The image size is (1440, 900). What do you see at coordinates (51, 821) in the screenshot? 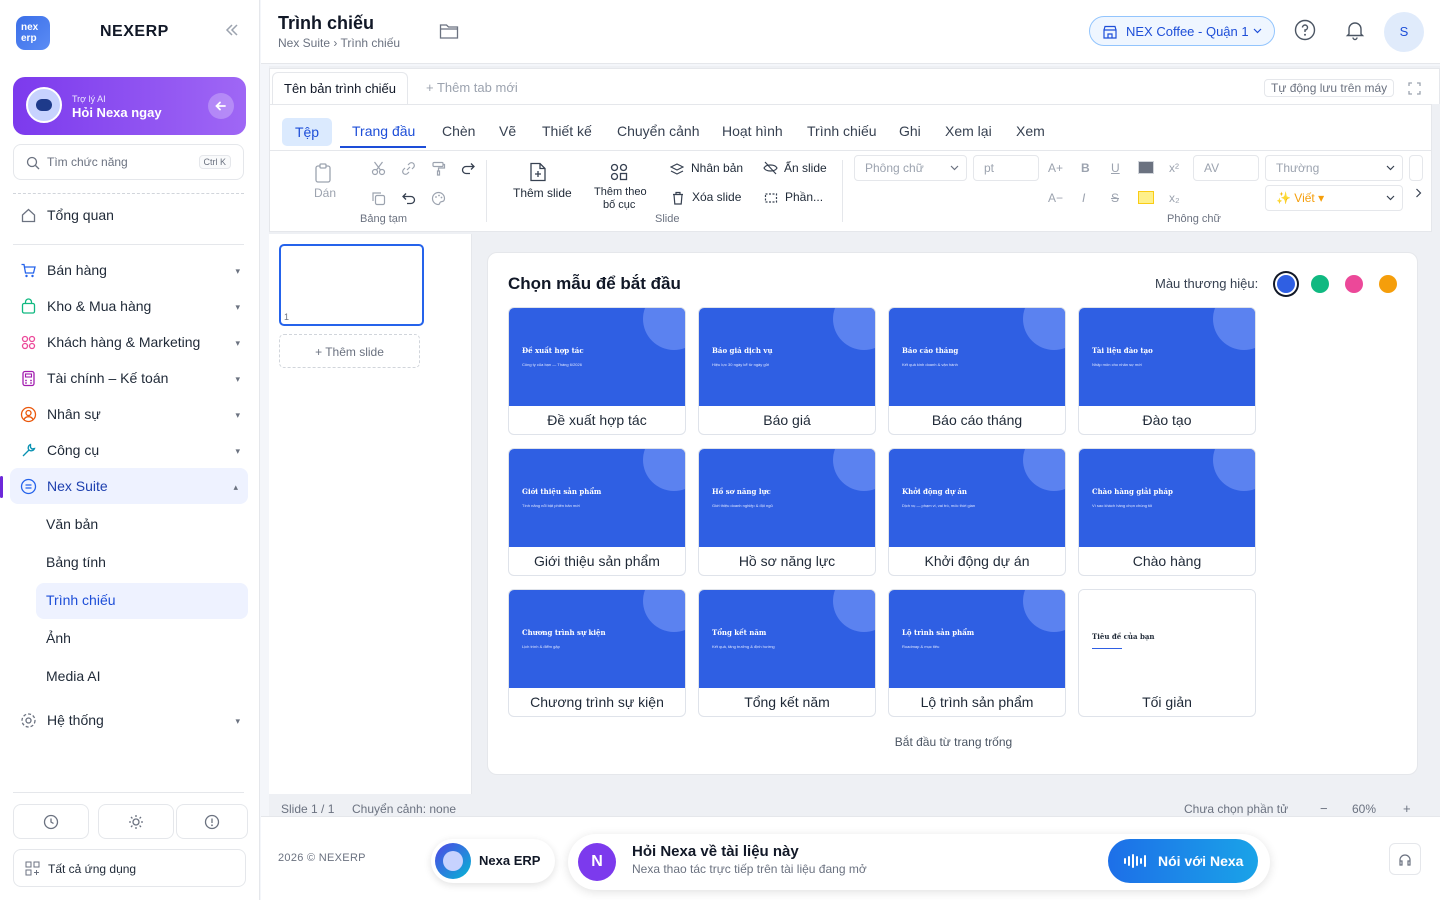
I see `history-button` at bounding box center [51, 821].